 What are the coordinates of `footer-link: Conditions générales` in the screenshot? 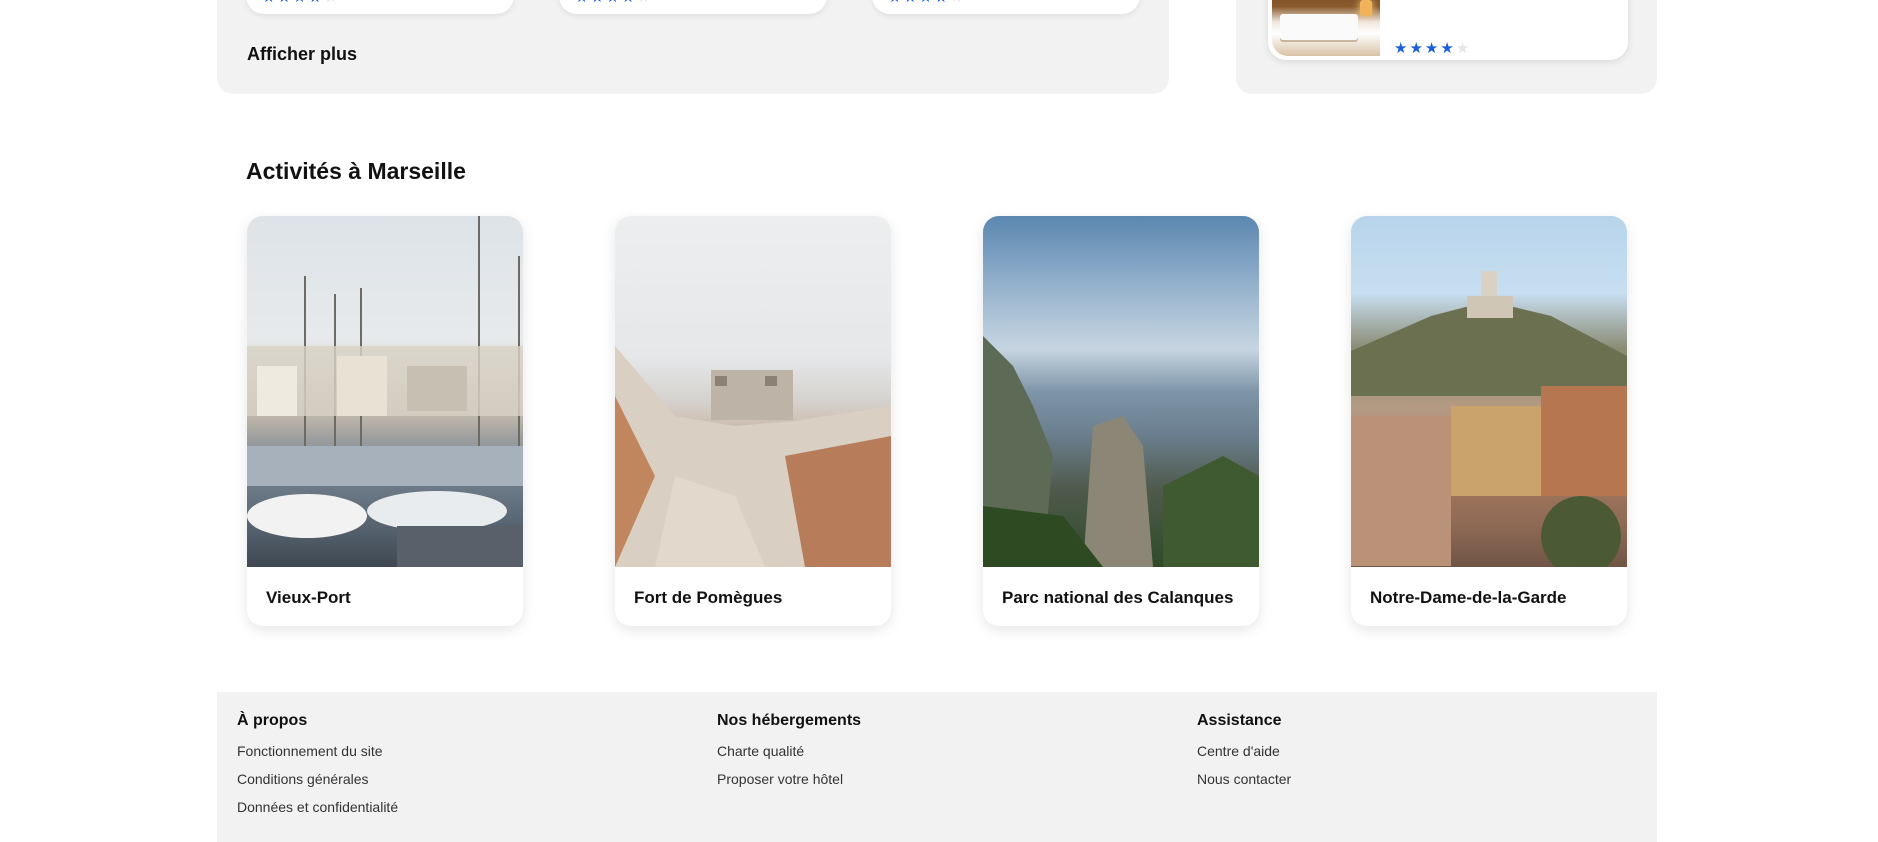 It's located at (317, 779).